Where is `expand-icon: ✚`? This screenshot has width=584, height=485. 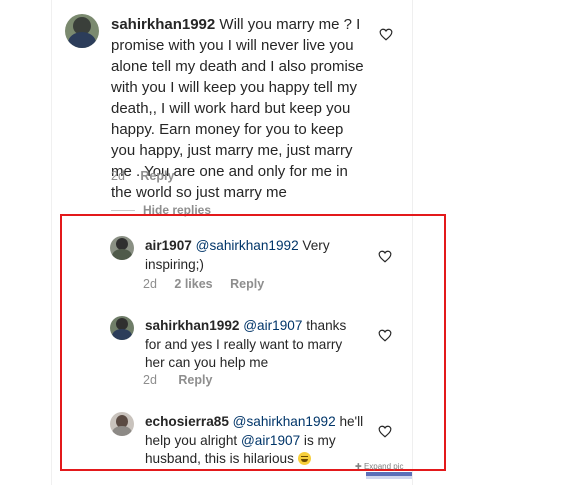 expand-icon: ✚ is located at coordinates (358, 466).